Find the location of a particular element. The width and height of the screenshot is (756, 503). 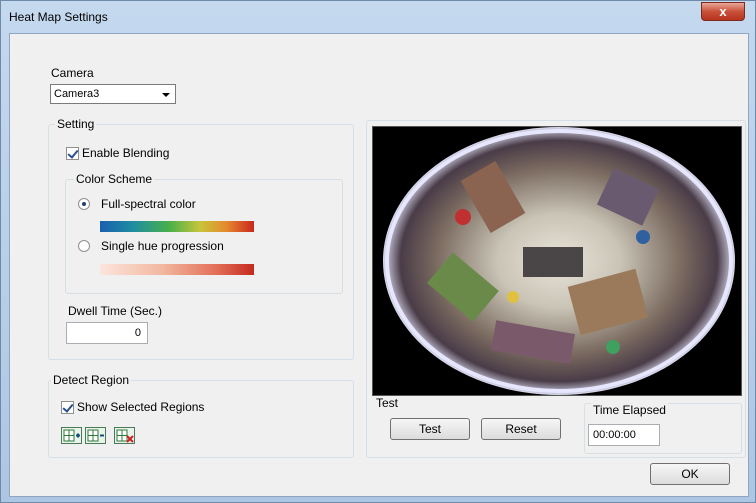

time-elapsed-field: 00:00:00 is located at coordinates (624, 435).